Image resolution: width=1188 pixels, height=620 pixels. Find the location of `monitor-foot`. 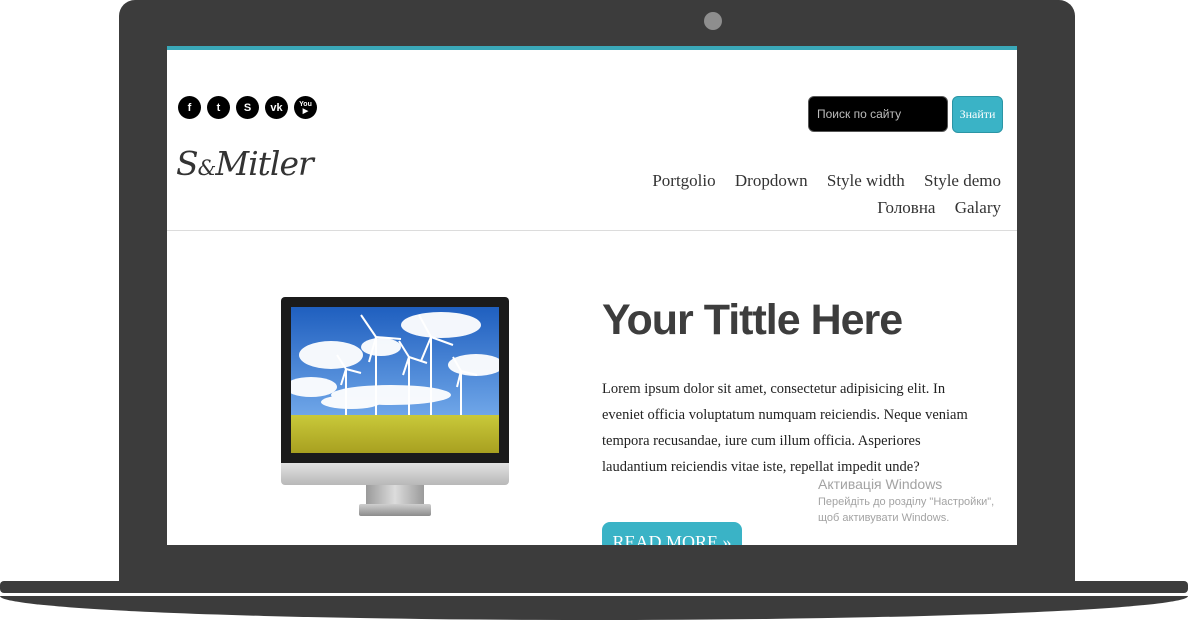

monitor-foot is located at coordinates (395, 510).